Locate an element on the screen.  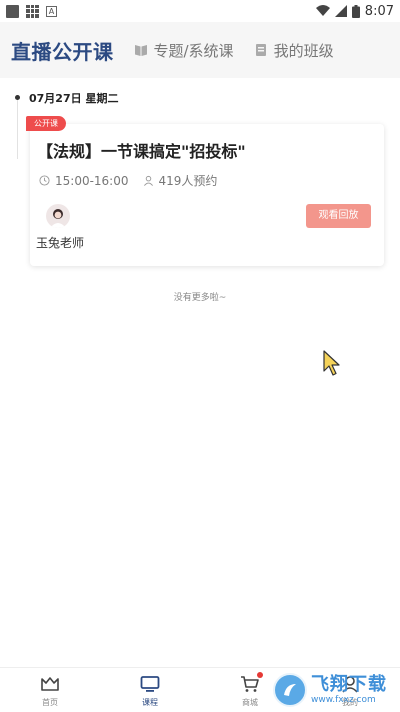
tab-my-class: 我的班级 is located at coordinates (294, 50).